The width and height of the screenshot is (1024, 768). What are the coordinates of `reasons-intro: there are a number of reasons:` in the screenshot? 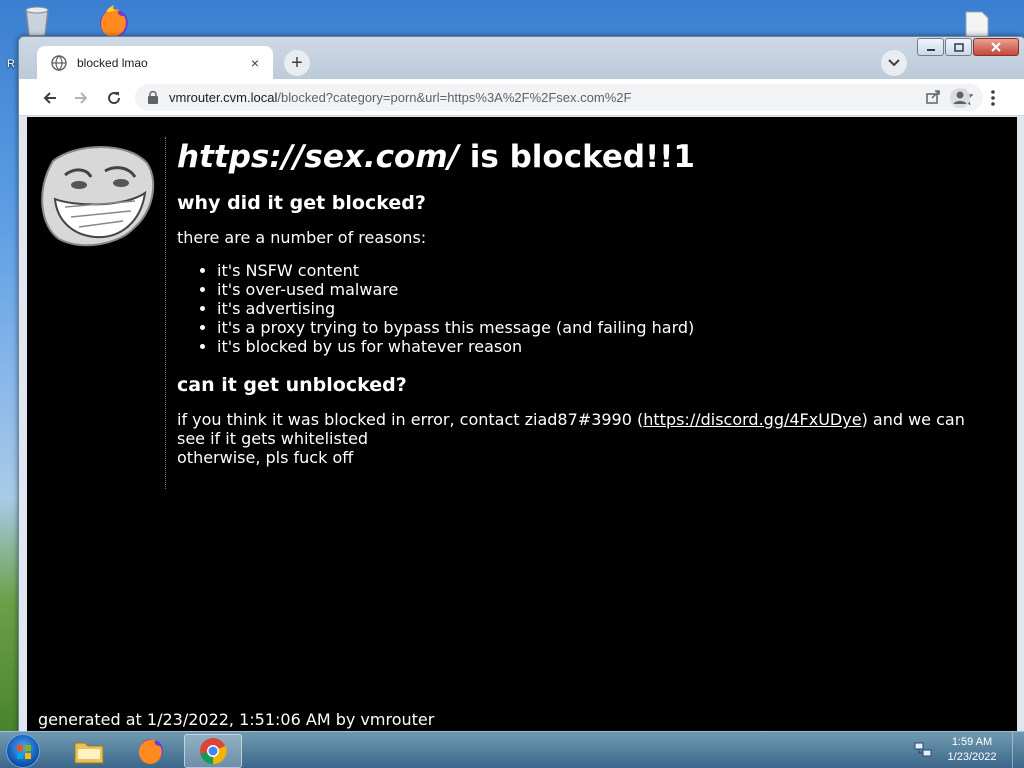 It's located at (302, 238).